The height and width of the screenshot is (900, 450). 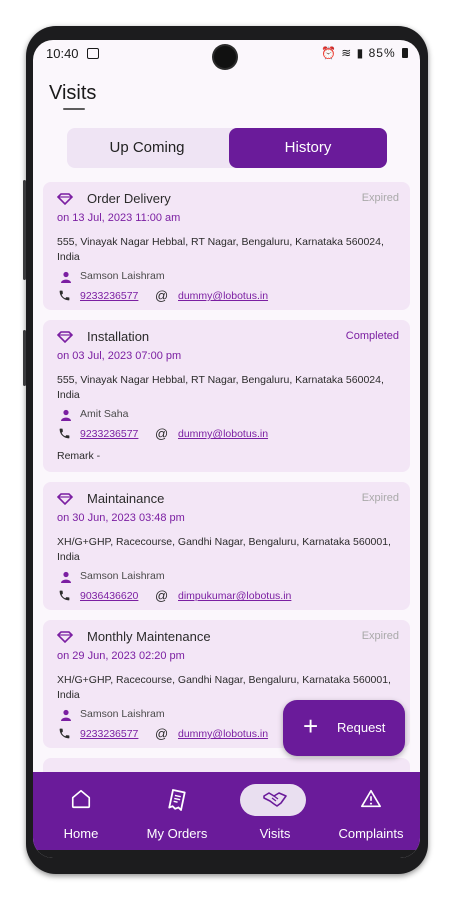 I want to click on visit-remark: Remark -, so click(x=79, y=456).